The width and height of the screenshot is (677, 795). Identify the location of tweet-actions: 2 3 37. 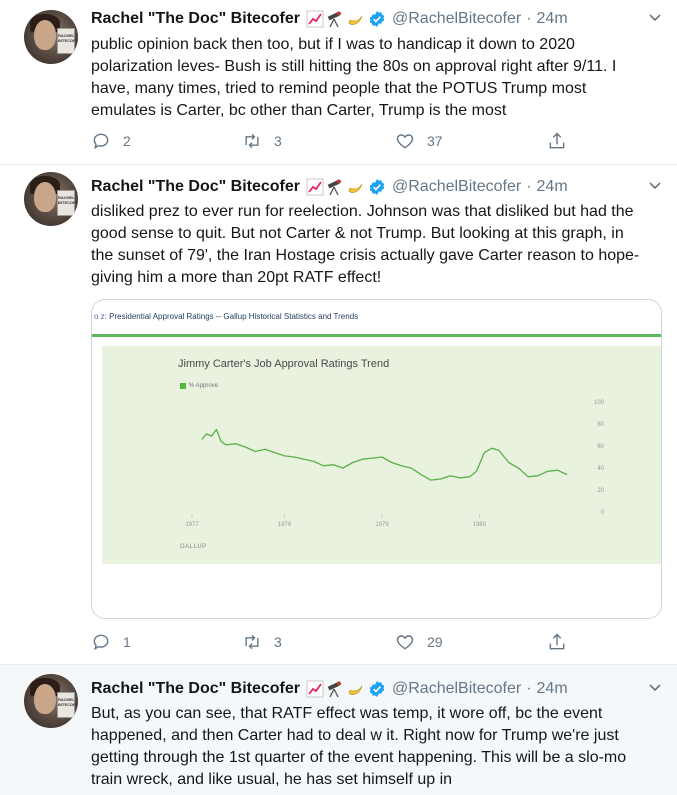
(331, 141).